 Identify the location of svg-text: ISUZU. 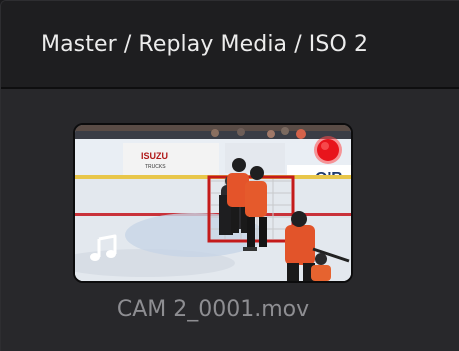
(154, 156).